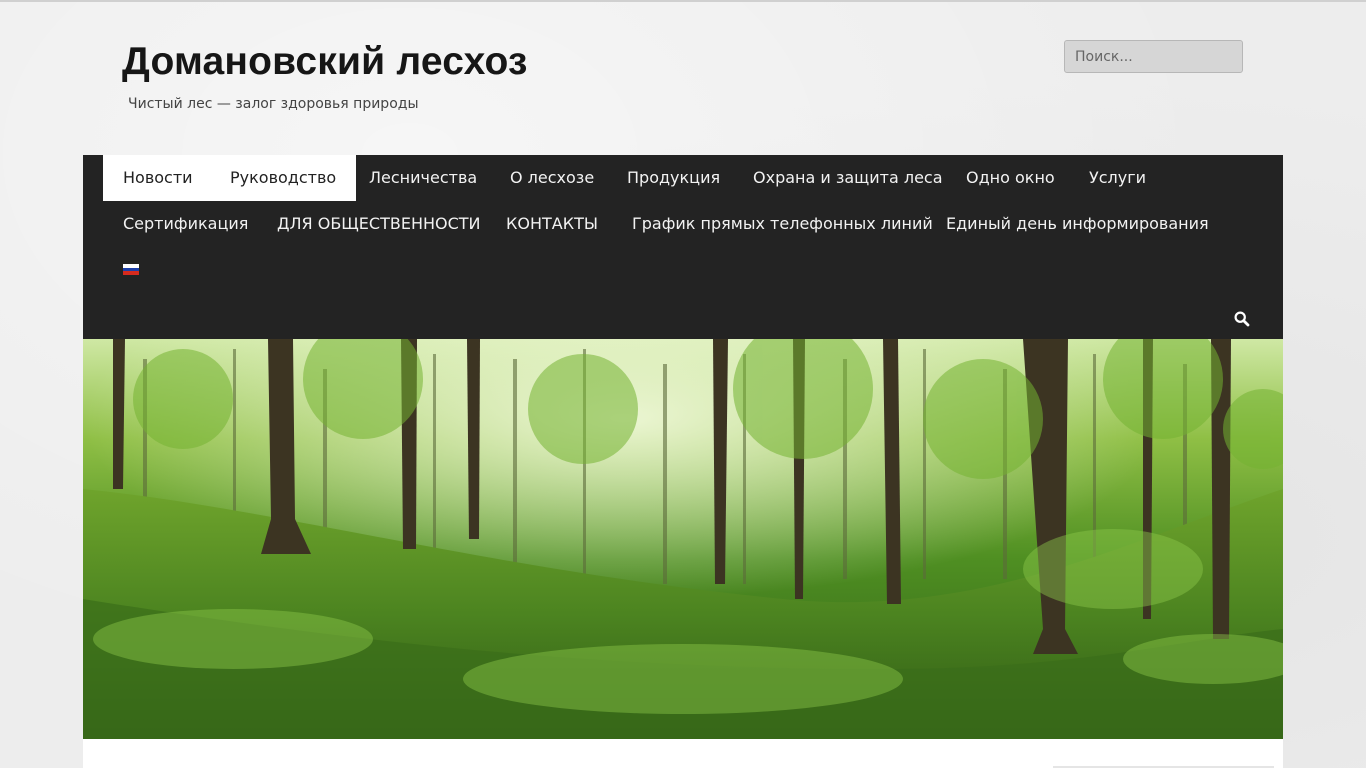  What do you see at coordinates (185, 224) in the screenshot?
I see `nav-item-certification: Сертификация` at bounding box center [185, 224].